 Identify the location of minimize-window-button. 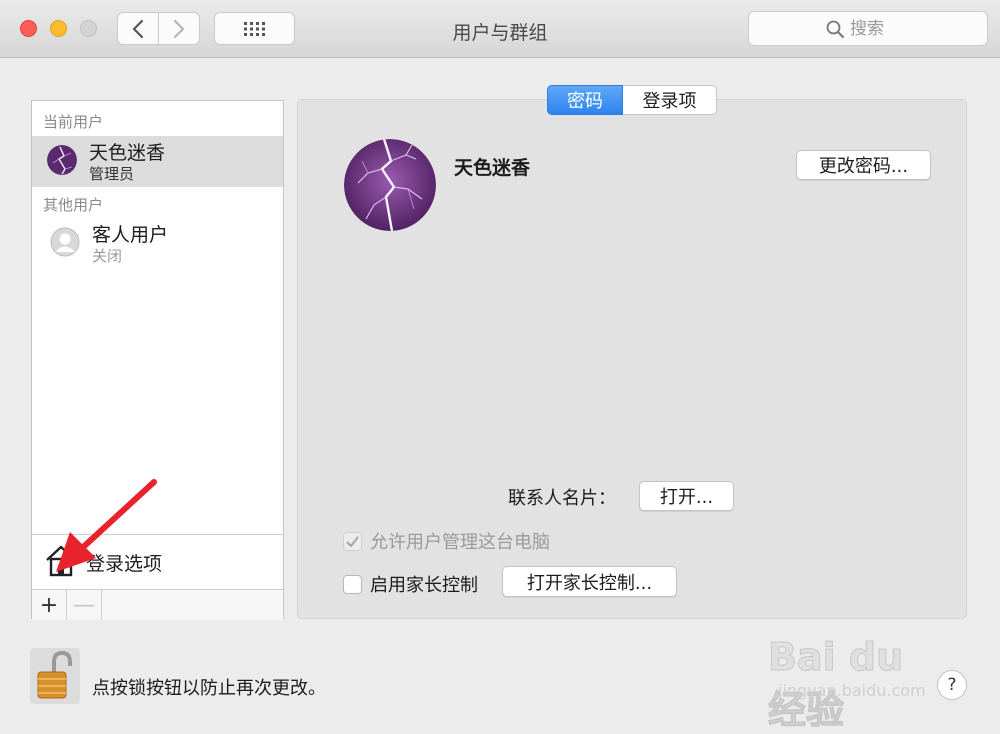
(58, 28).